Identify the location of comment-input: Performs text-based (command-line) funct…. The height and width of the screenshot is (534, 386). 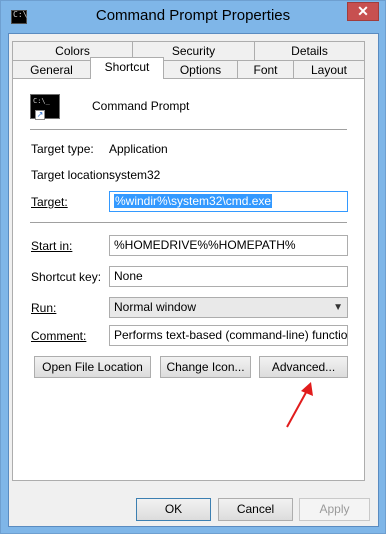
(228, 335).